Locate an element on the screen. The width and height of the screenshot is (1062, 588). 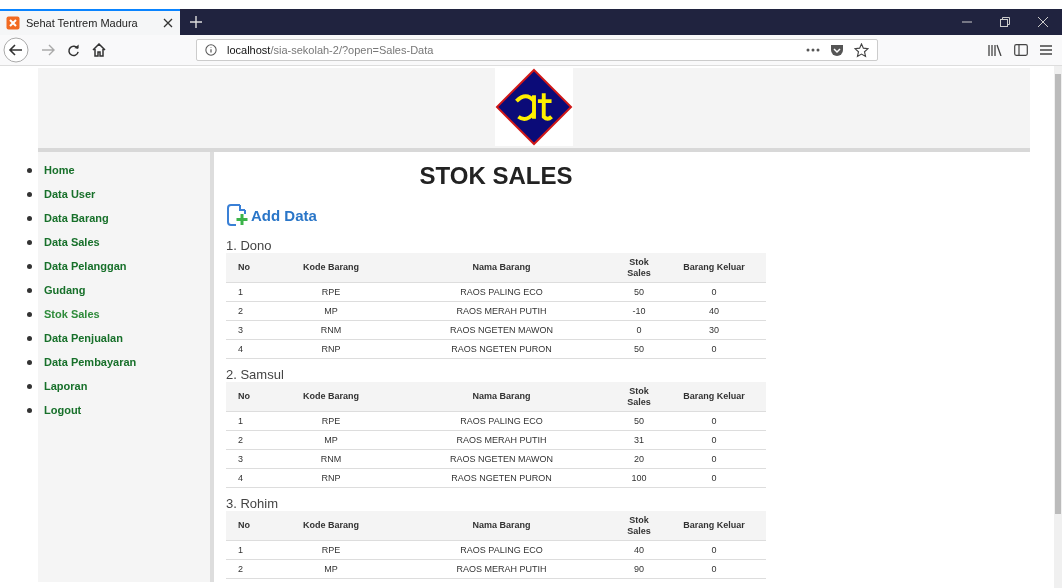
sales-heading: 3. Rohim is located at coordinates (253, 503).